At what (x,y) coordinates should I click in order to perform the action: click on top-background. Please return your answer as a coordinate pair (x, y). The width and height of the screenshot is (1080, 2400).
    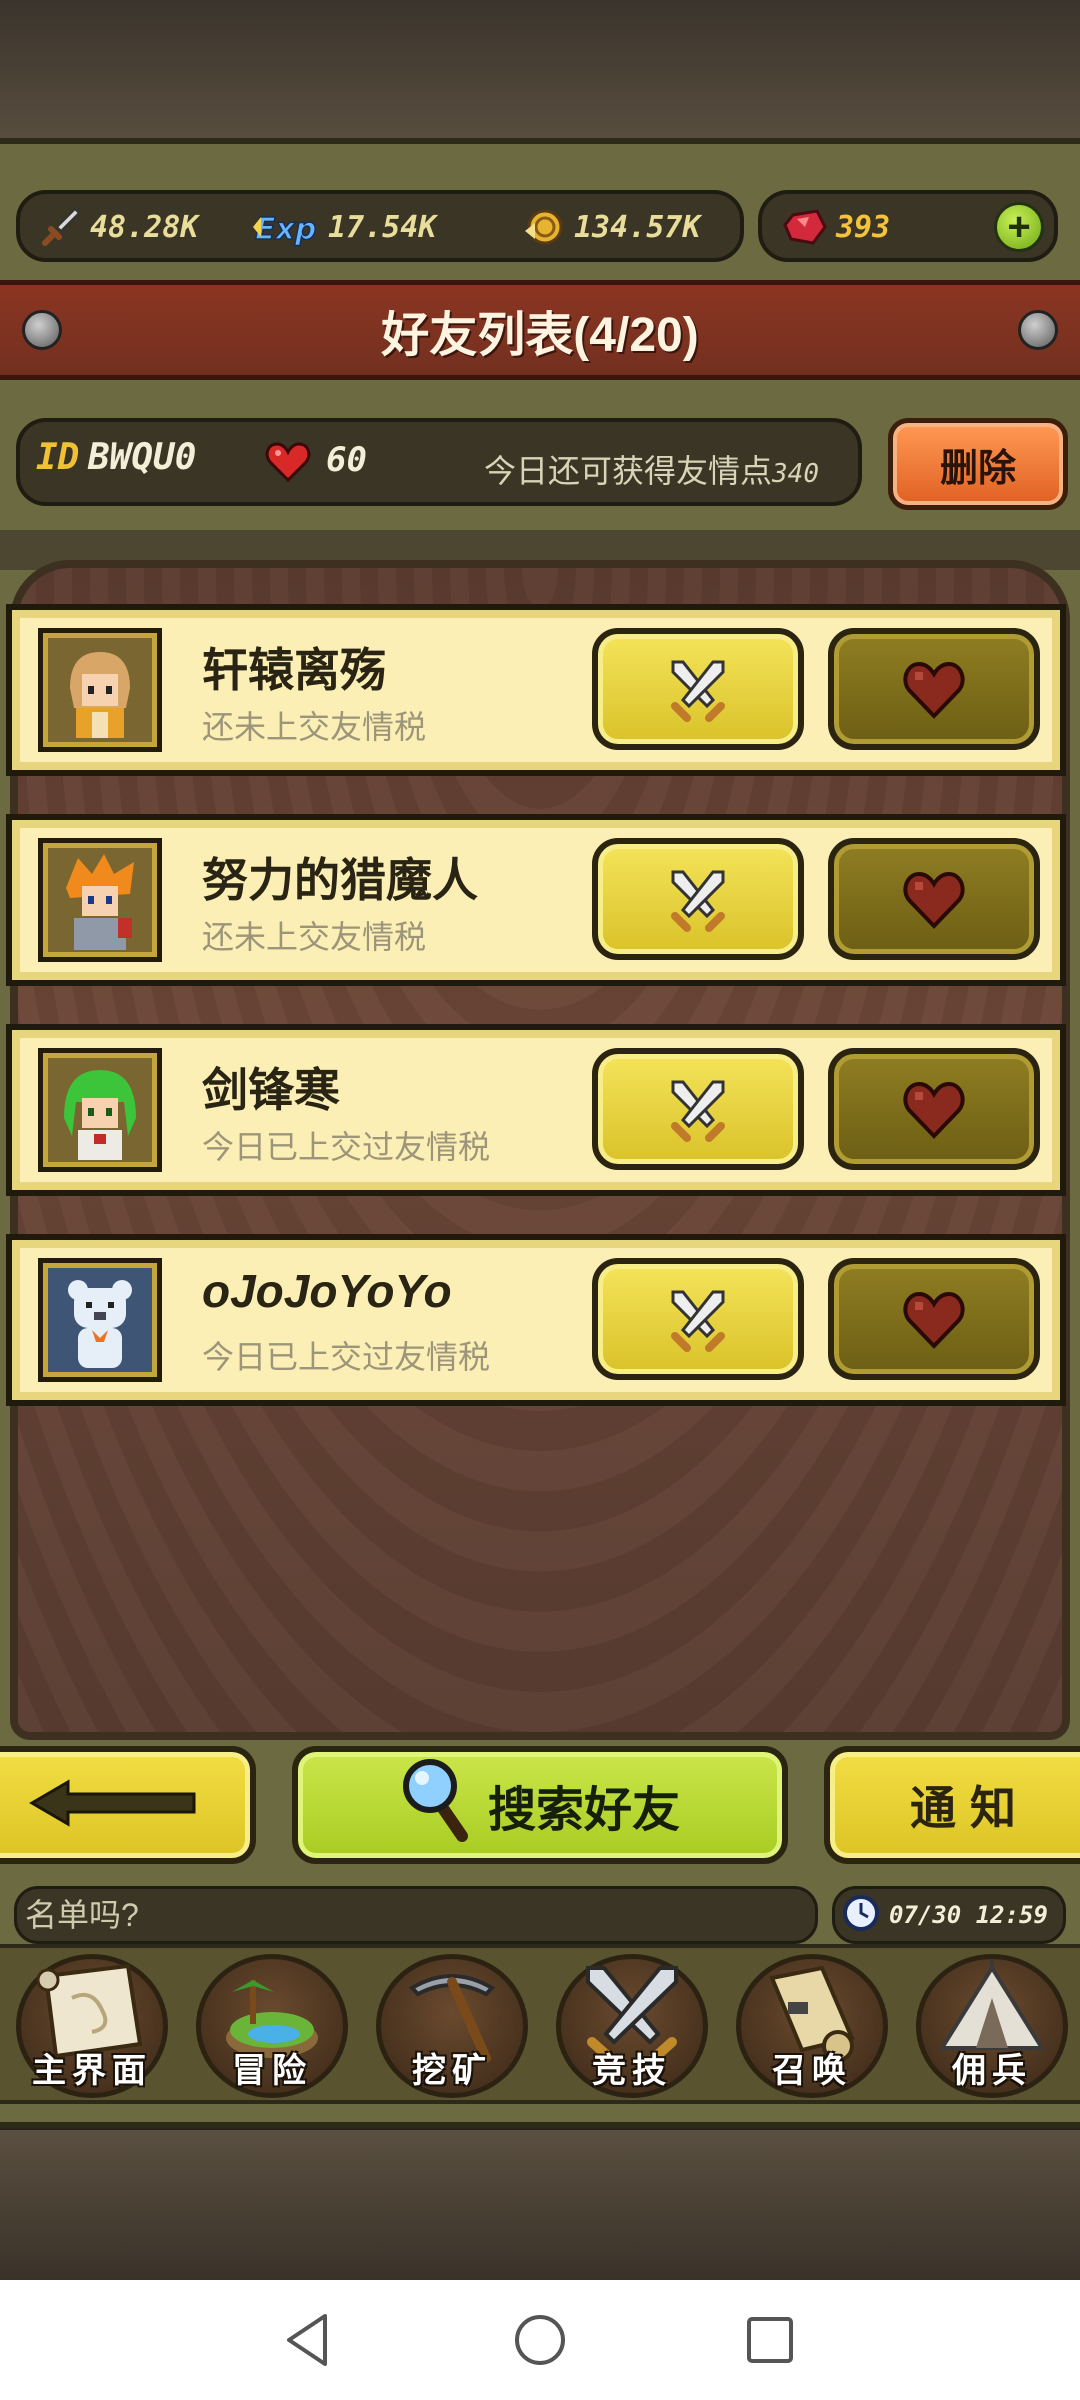
    Looking at the image, I should click on (540, 75).